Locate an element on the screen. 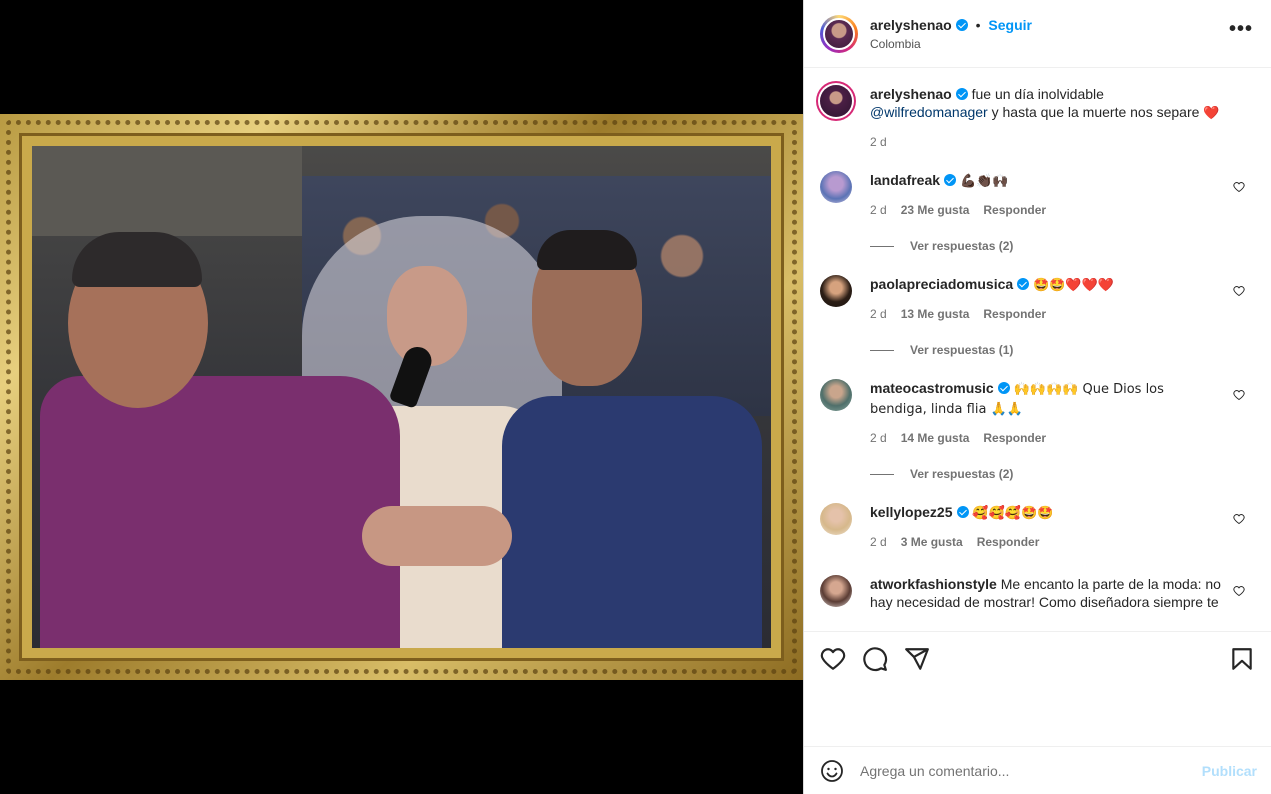 The height and width of the screenshot is (794, 1271). caption-text: fue un día inolvidable is located at coordinates (1037, 94).